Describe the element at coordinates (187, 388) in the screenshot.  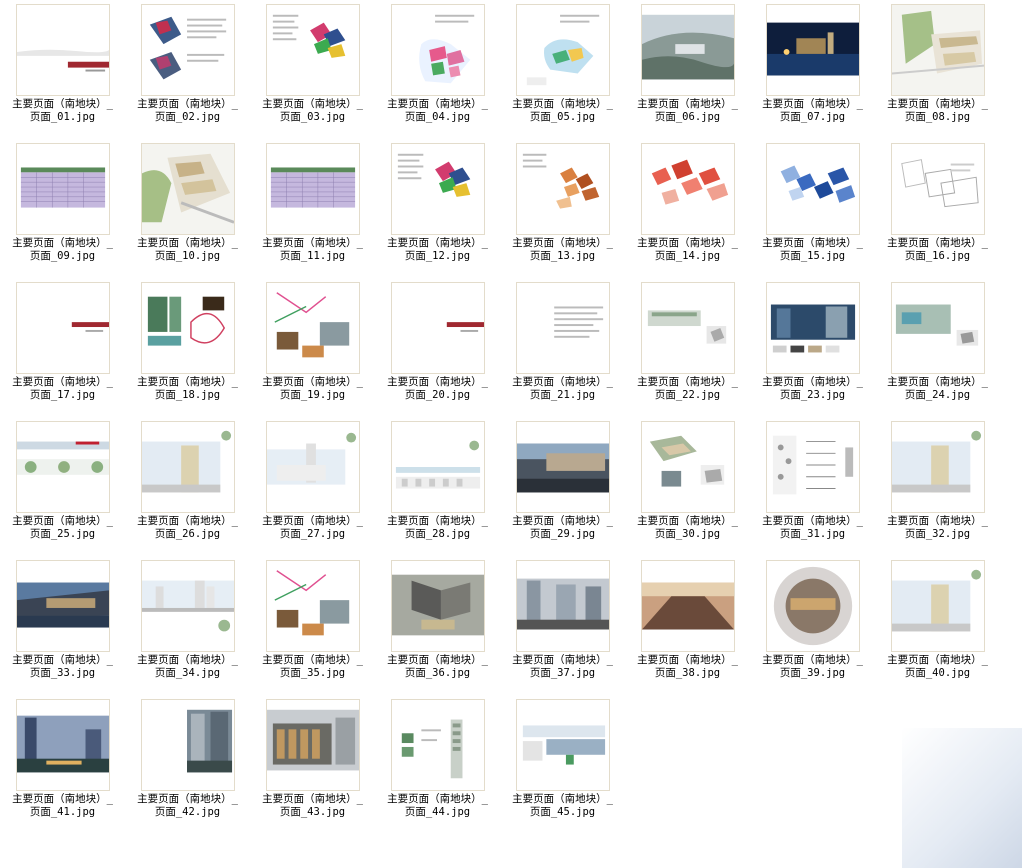
I see `file-name-label: 主要页面（南地块）_ 页面_18.jpg` at that location.